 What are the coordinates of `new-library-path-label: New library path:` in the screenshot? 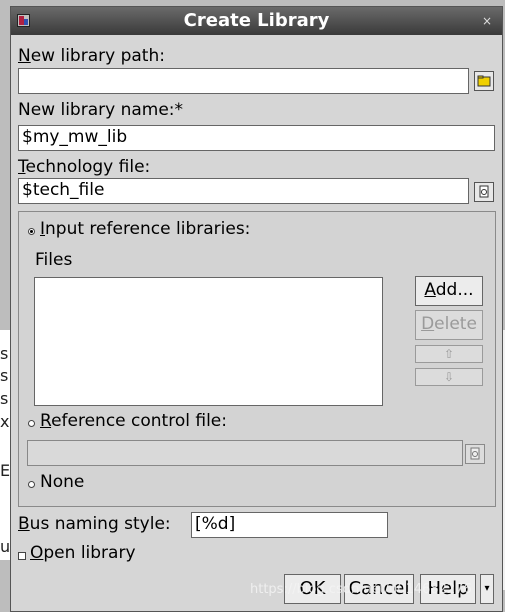 It's located at (91, 56).